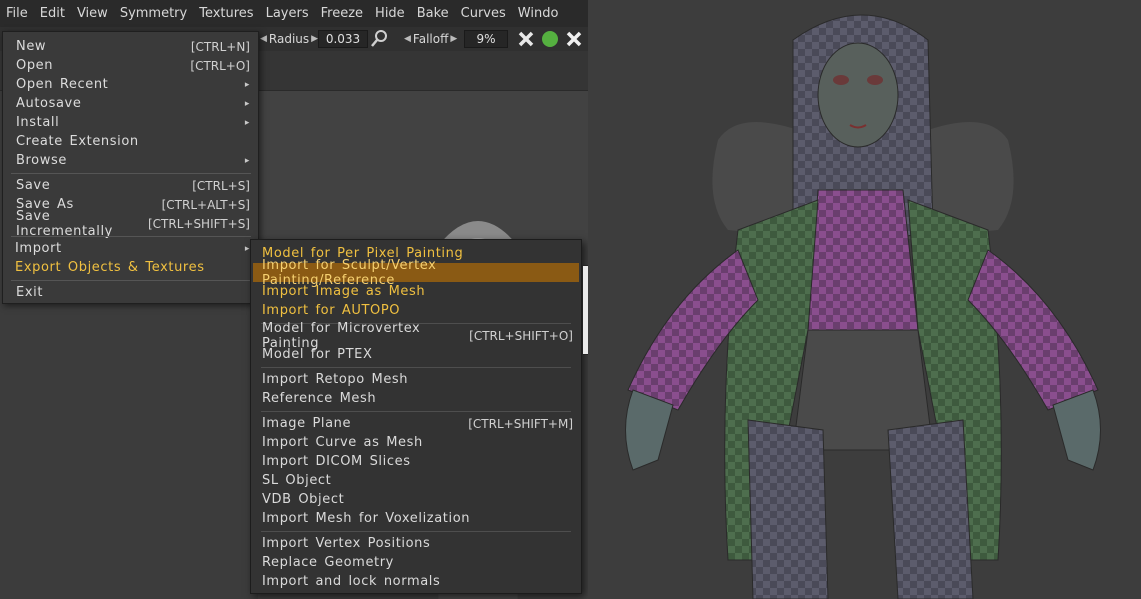 This screenshot has height=599, width=1141. I want to click on menu-item-label: SL Object, so click(297, 480).